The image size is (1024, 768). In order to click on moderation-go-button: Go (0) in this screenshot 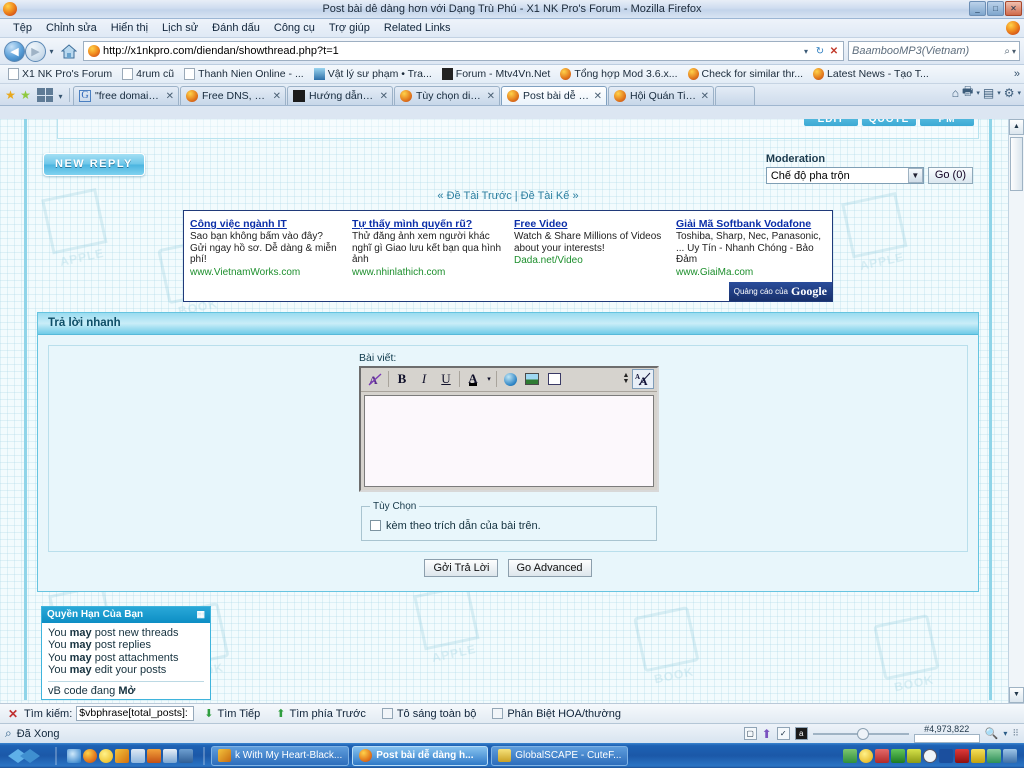, I will do `click(950, 175)`.